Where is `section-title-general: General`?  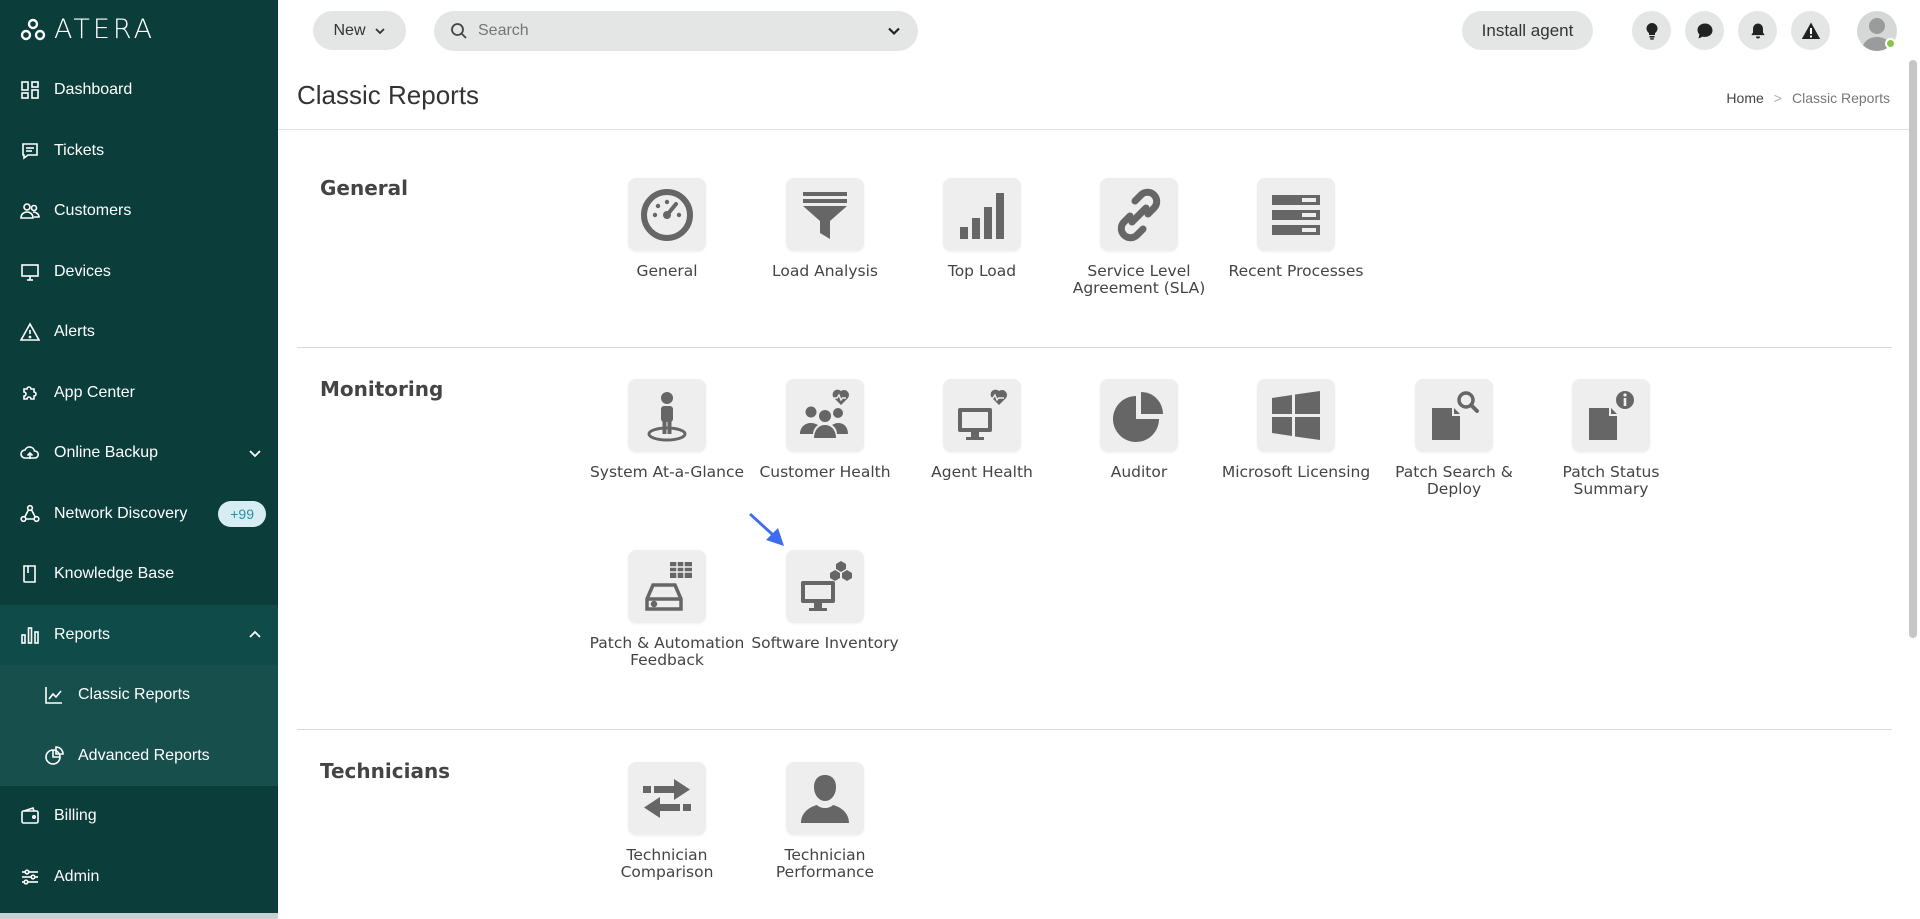
section-title-general: General is located at coordinates (364, 188).